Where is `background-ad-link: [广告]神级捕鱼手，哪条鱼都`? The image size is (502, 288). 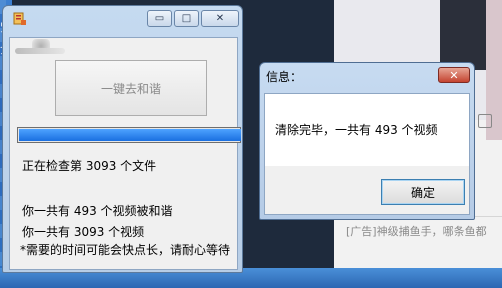
background-ad-link: [广告]神级捕鱼手，哪条鱼都 is located at coordinates (416, 231).